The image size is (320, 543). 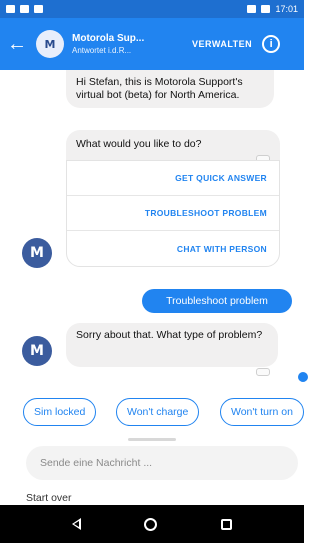 What do you see at coordinates (262, 412) in the screenshot?
I see `quick-reply-wont-turn-on: Won't turn on` at bounding box center [262, 412].